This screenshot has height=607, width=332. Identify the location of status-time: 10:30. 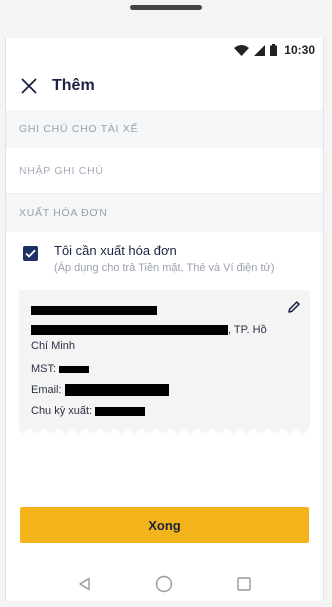
(299, 50).